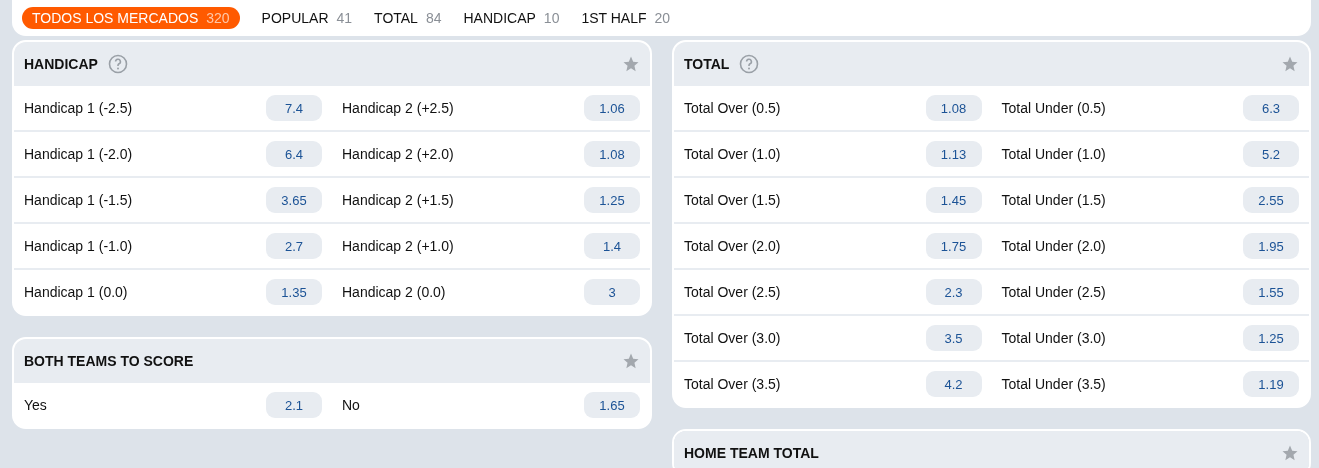 This screenshot has height=468, width=1319. I want to click on market-tab: TOTAL 84, so click(408, 18).